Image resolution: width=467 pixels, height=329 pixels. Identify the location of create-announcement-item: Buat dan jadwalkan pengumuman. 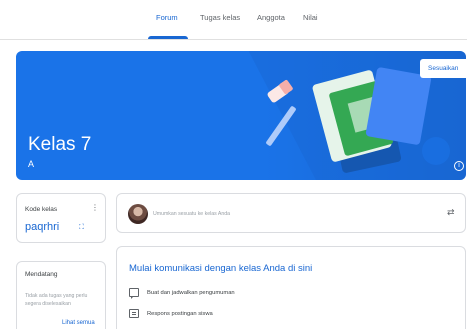
(182, 293).